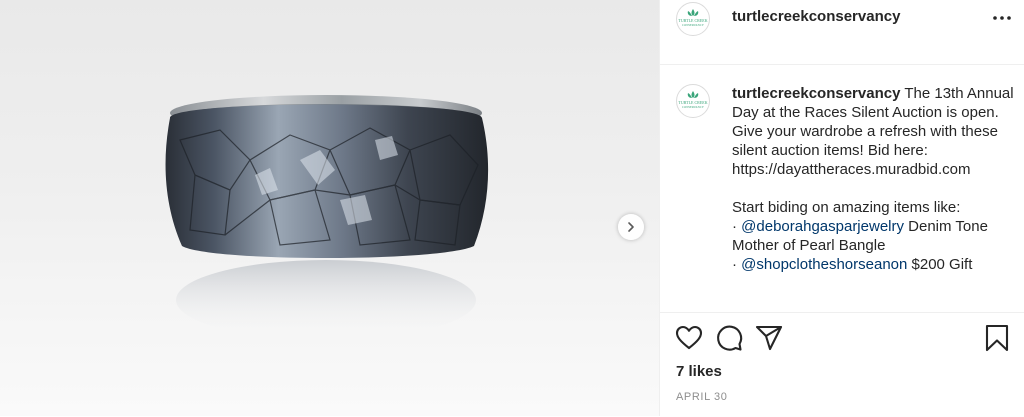  I want to click on caption-list-item: · @shopclotheshorseanon $200 Gift, so click(874, 264).